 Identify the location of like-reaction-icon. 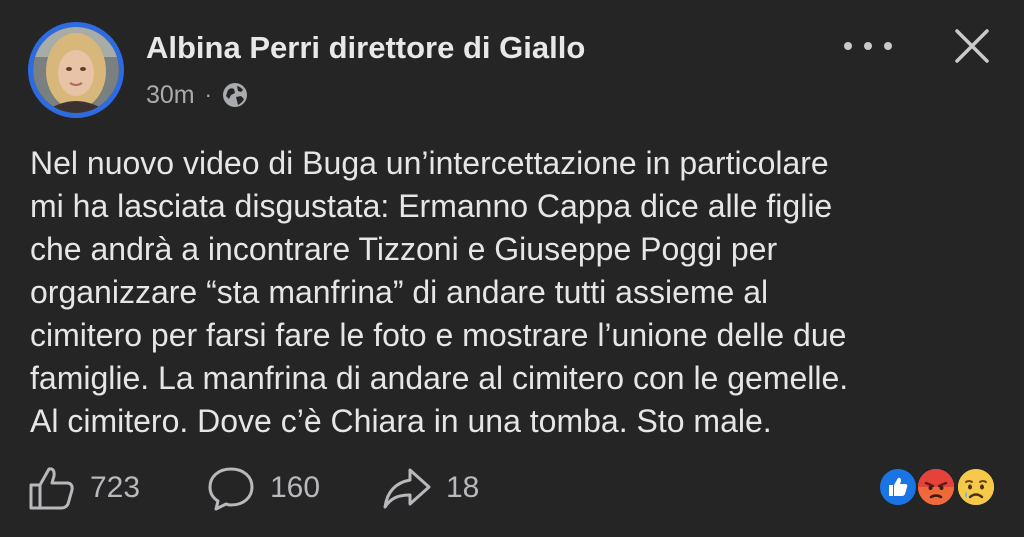
(898, 487).